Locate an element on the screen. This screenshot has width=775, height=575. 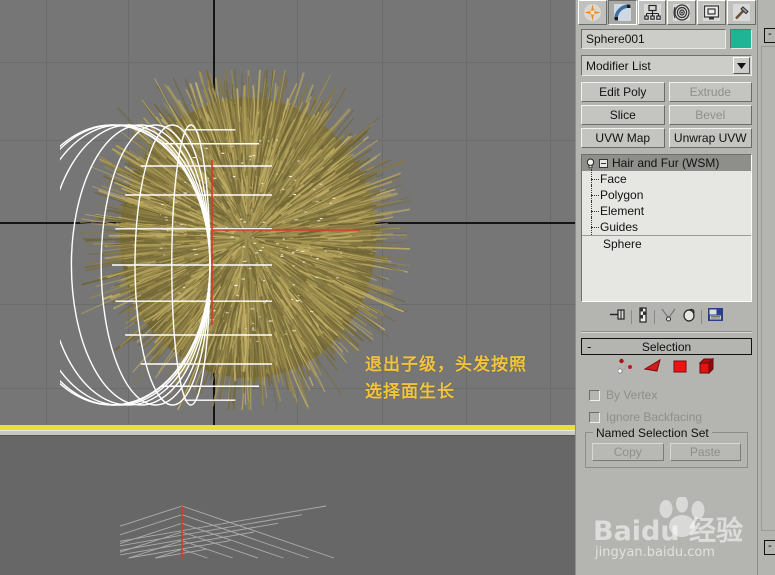
rollout-body-partial is located at coordinates (768, 288).